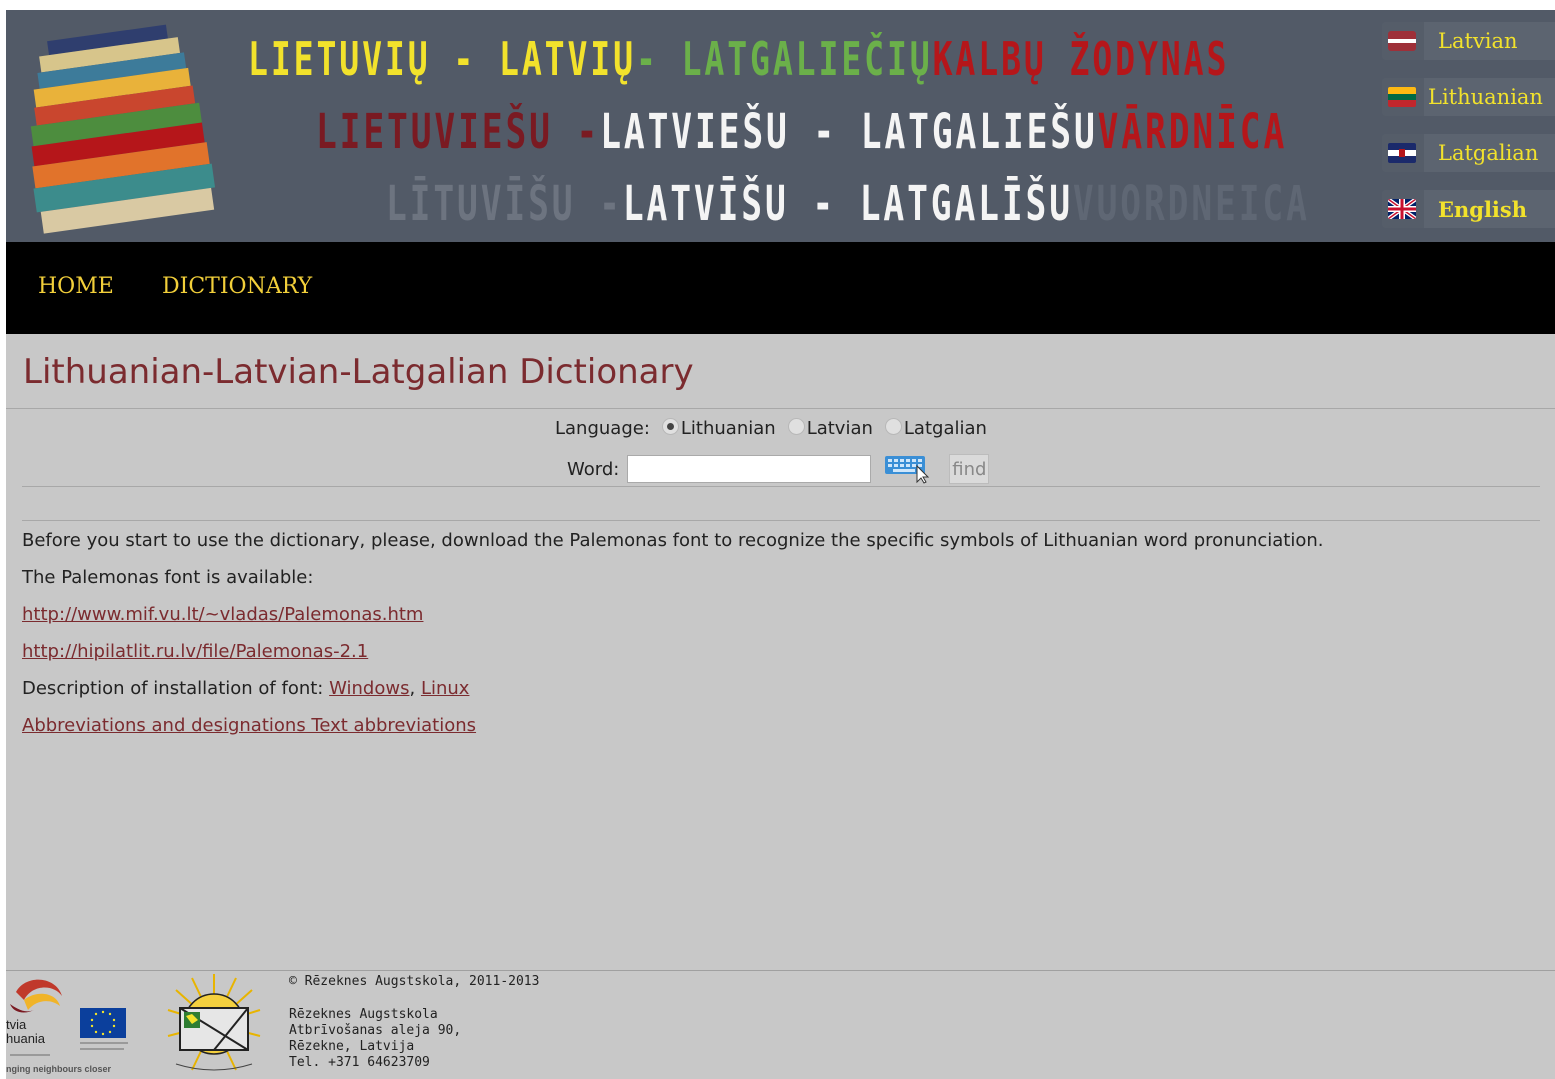  Describe the element at coordinates (414, 981) in the screenshot. I see `footer-copyright: © Rēzeknes Augstskola, 2011-2013` at that location.